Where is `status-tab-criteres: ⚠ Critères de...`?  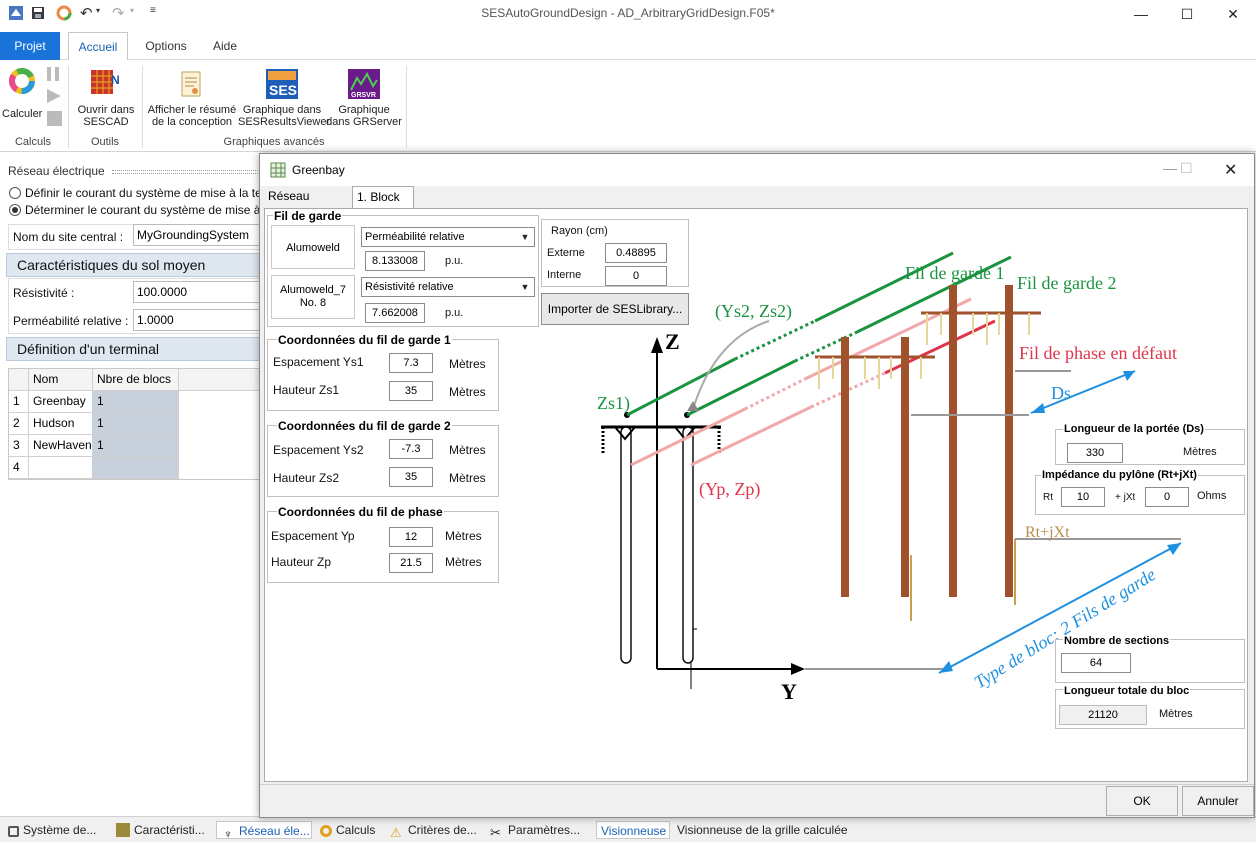 status-tab-criteres: ⚠ Critères de... is located at coordinates (438, 830).